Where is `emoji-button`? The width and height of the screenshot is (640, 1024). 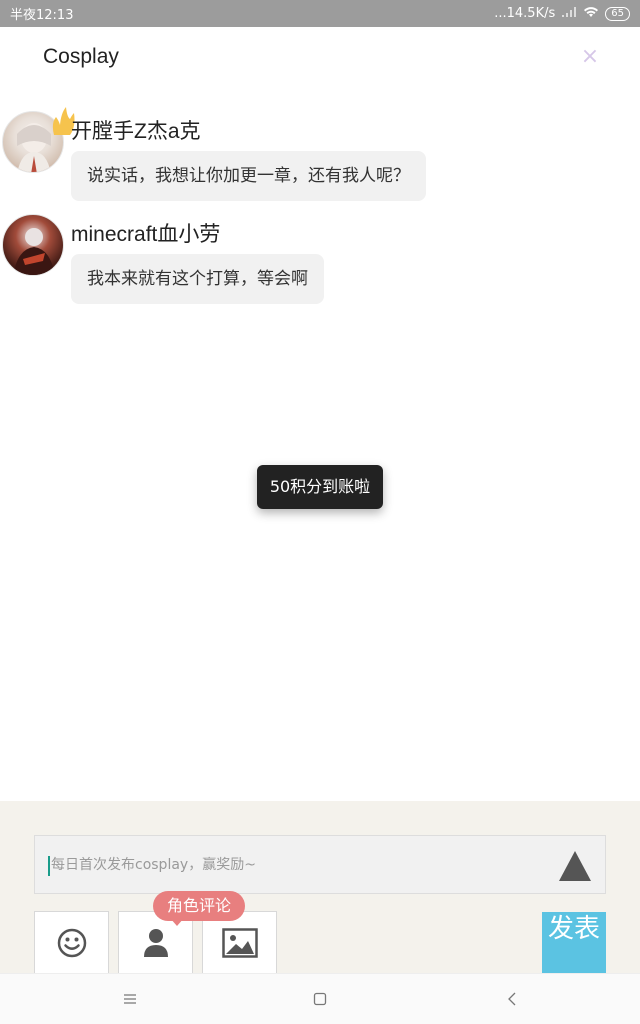 emoji-button is located at coordinates (71, 942).